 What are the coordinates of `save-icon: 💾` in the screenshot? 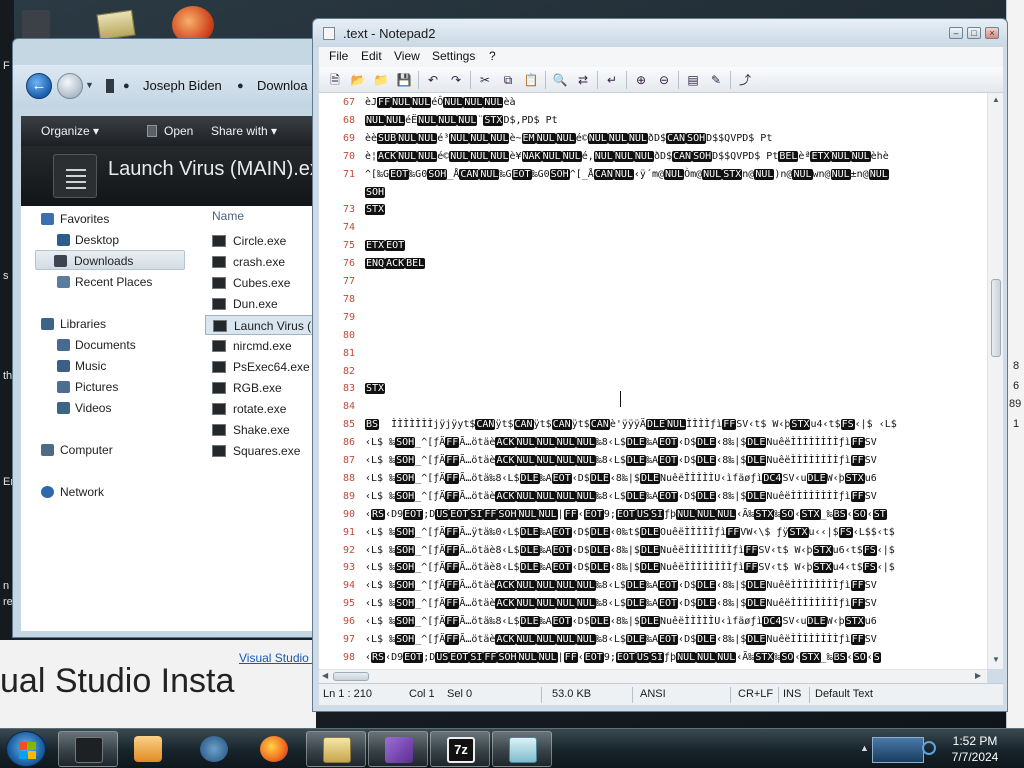 It's located at (404, 80).